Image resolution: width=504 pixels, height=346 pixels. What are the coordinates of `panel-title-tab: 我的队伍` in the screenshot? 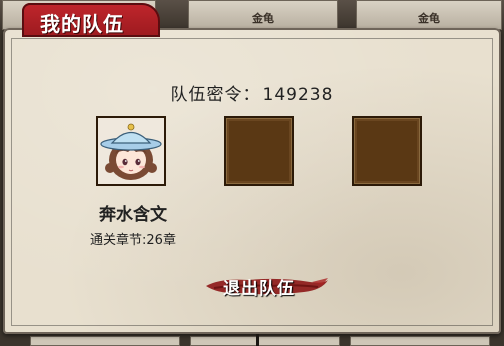 It's located at (91, 20).